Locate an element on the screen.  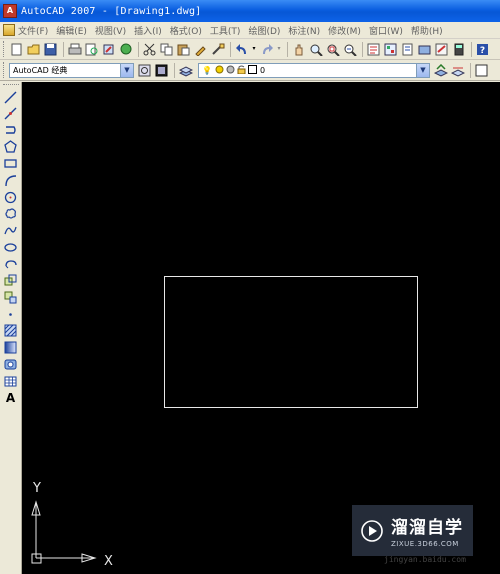
publish-icon is located at coordinates (108, 49).